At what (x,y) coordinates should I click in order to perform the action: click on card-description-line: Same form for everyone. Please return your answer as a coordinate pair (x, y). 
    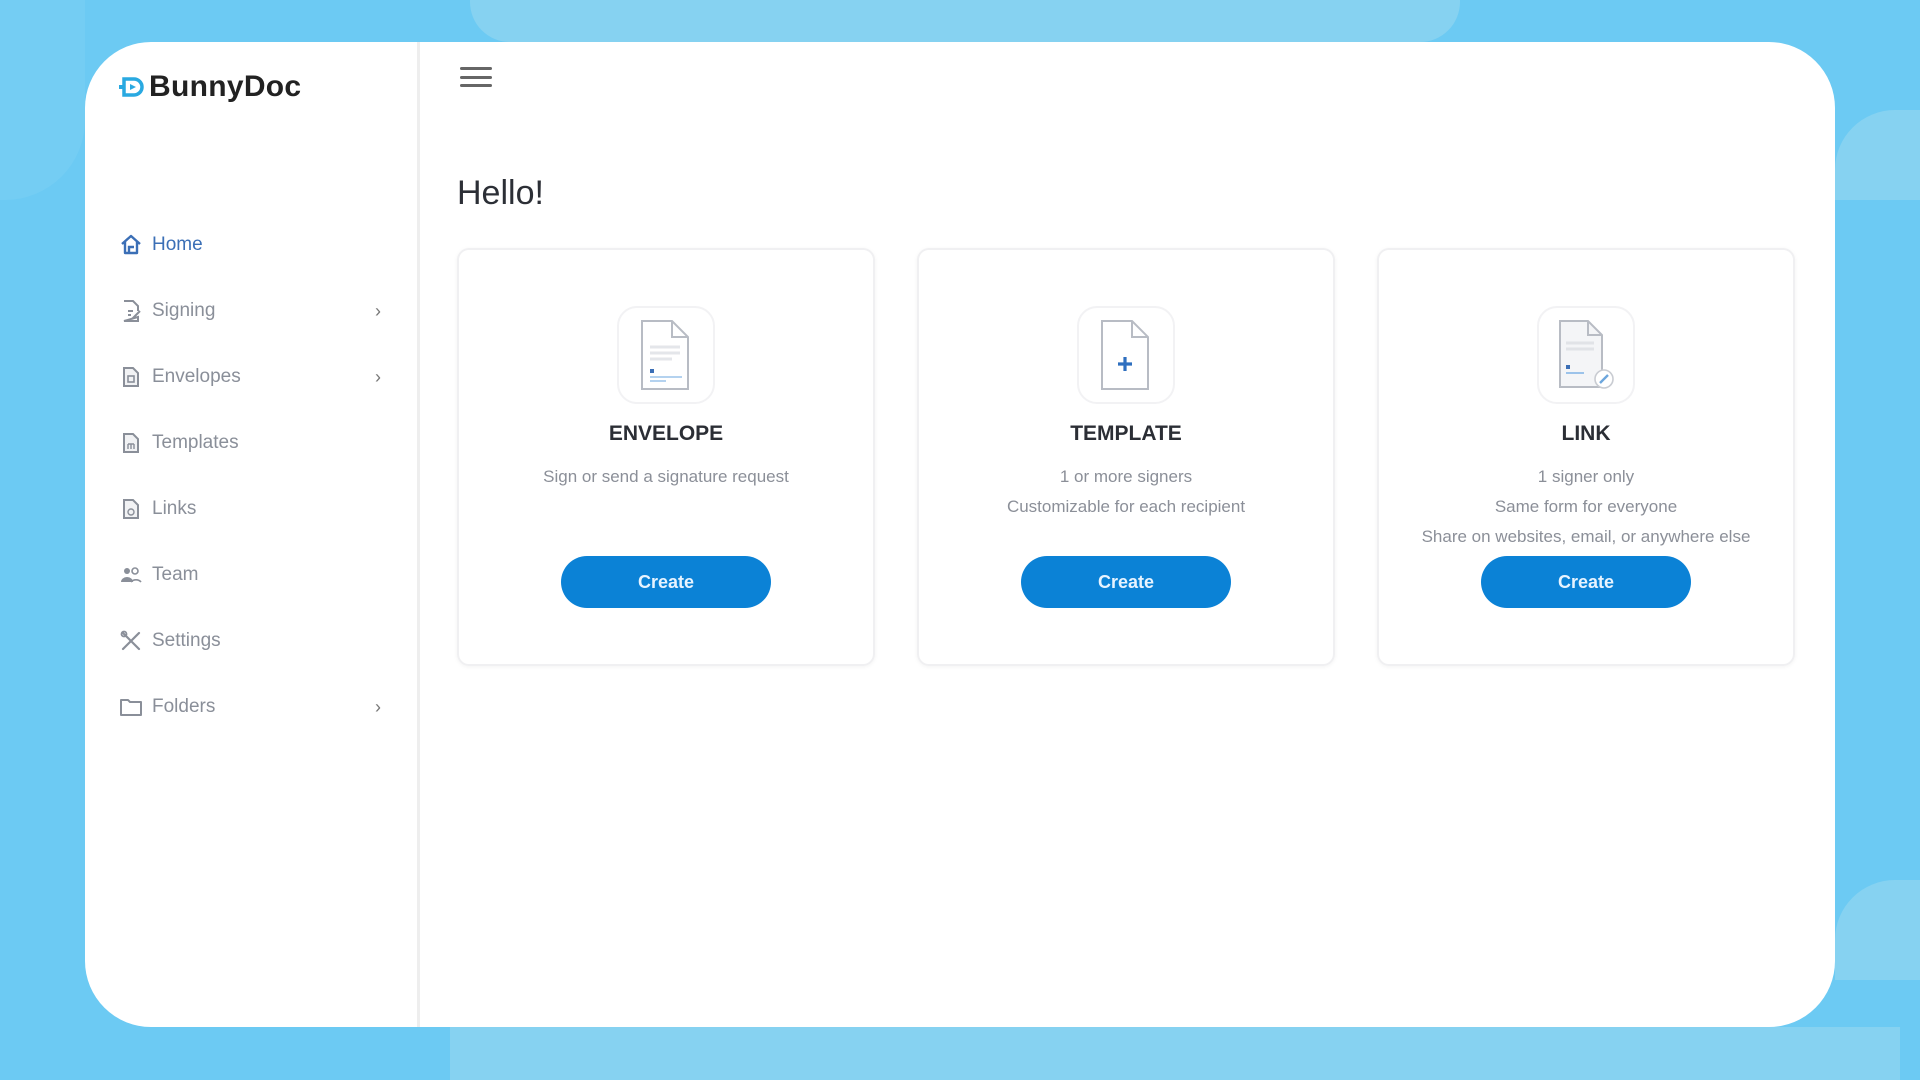
    Looking at the image, I should click on (1586, 506).